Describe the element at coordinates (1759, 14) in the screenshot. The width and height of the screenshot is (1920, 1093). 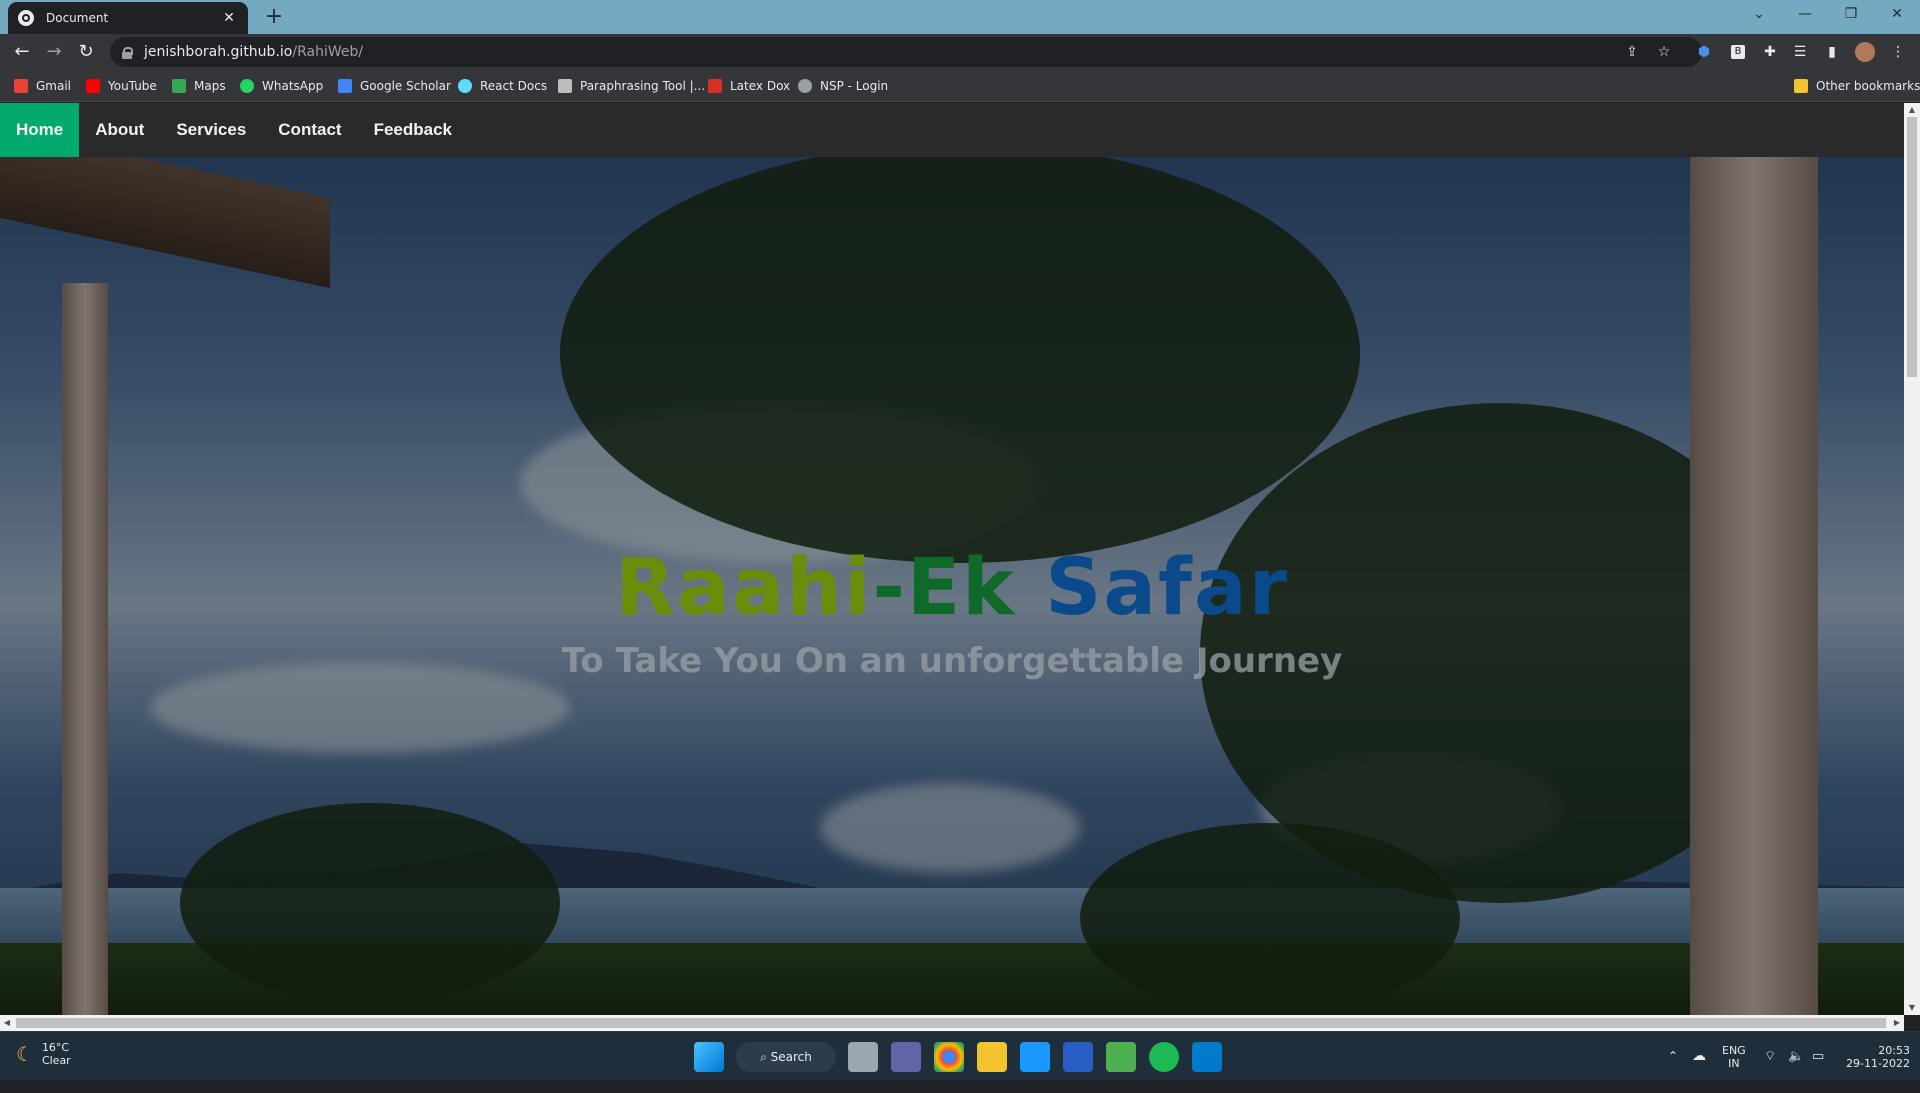
I see `tab-search-icon: ⌄` at that location.